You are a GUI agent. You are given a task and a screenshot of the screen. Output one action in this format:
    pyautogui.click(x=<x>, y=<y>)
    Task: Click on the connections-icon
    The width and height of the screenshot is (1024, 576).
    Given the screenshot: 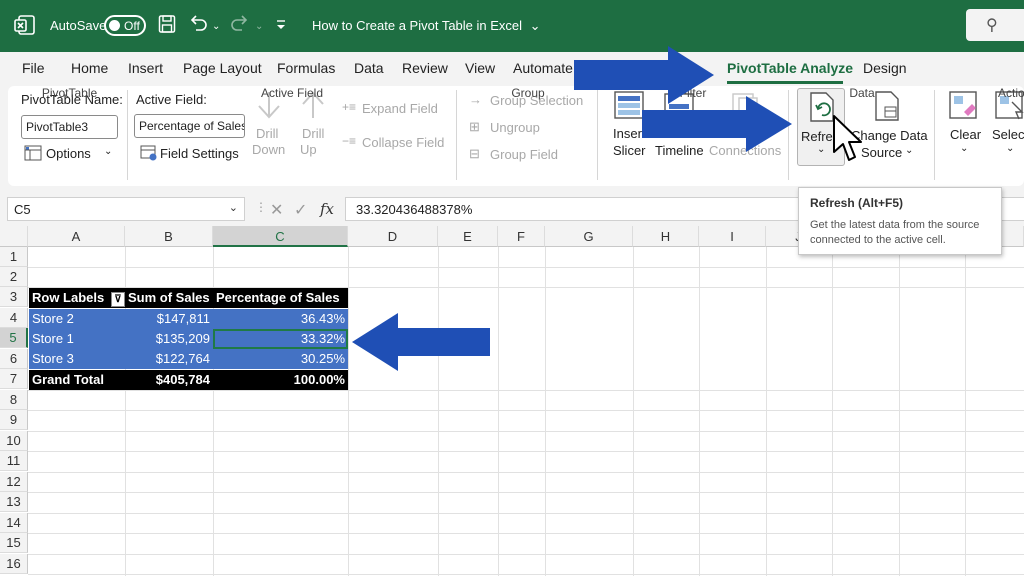 What is the action you would take?
    pyautogui.click(x=745, y=105)
    